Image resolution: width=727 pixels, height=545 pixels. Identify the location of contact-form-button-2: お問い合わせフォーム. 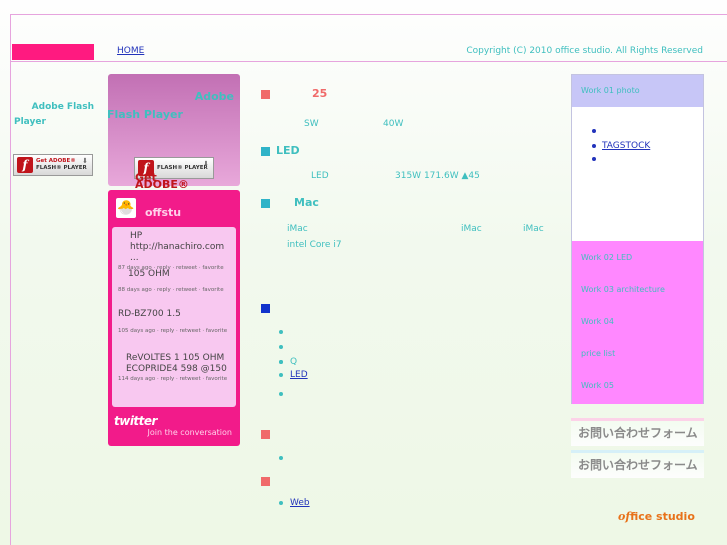
(637, 464).